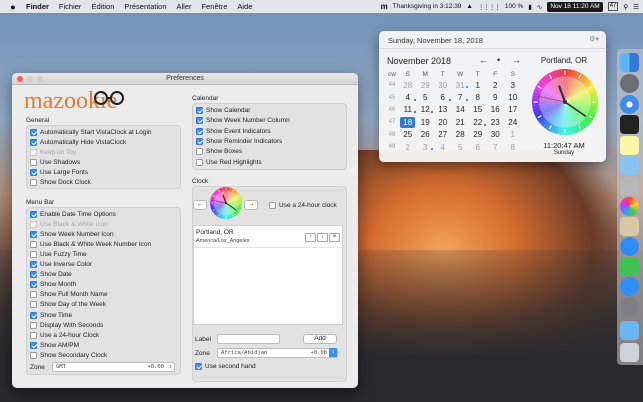  Describe the element at coordinates (68, 304) in the screenshot. I see `checkbox-row: Show Day of the Week` at that location.